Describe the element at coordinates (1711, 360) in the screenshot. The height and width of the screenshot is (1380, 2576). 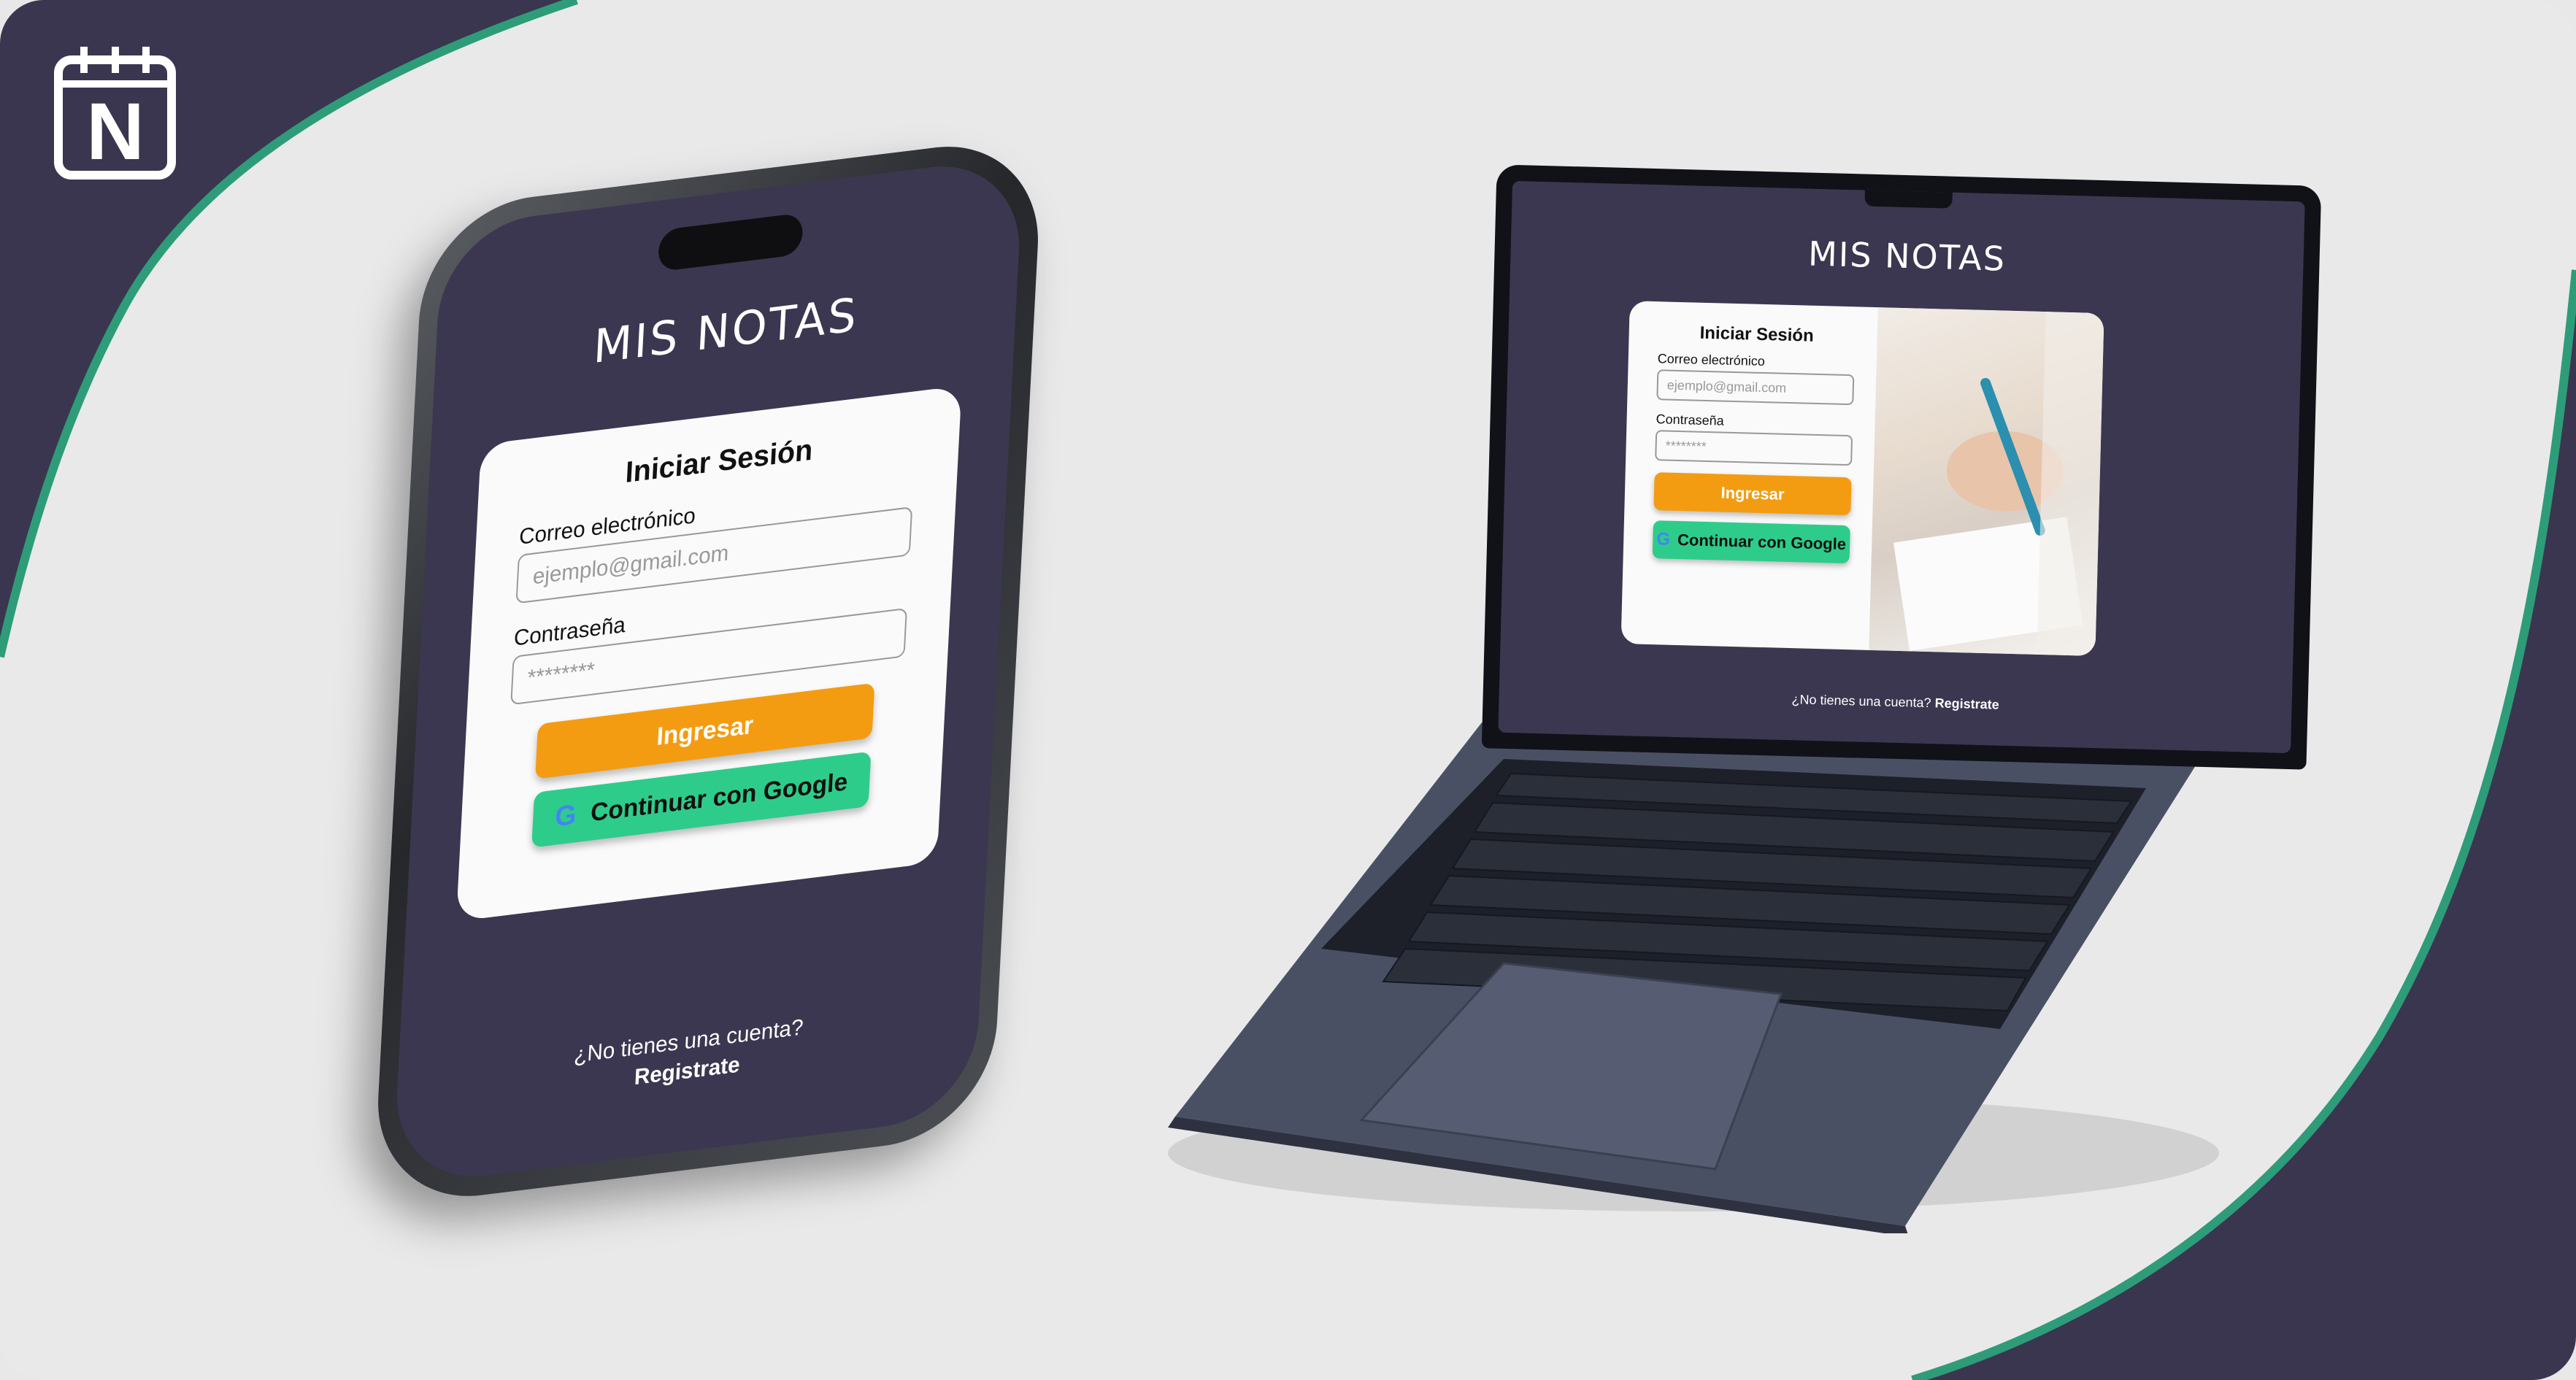
I see `email-label: Correo electrónico` at that location.